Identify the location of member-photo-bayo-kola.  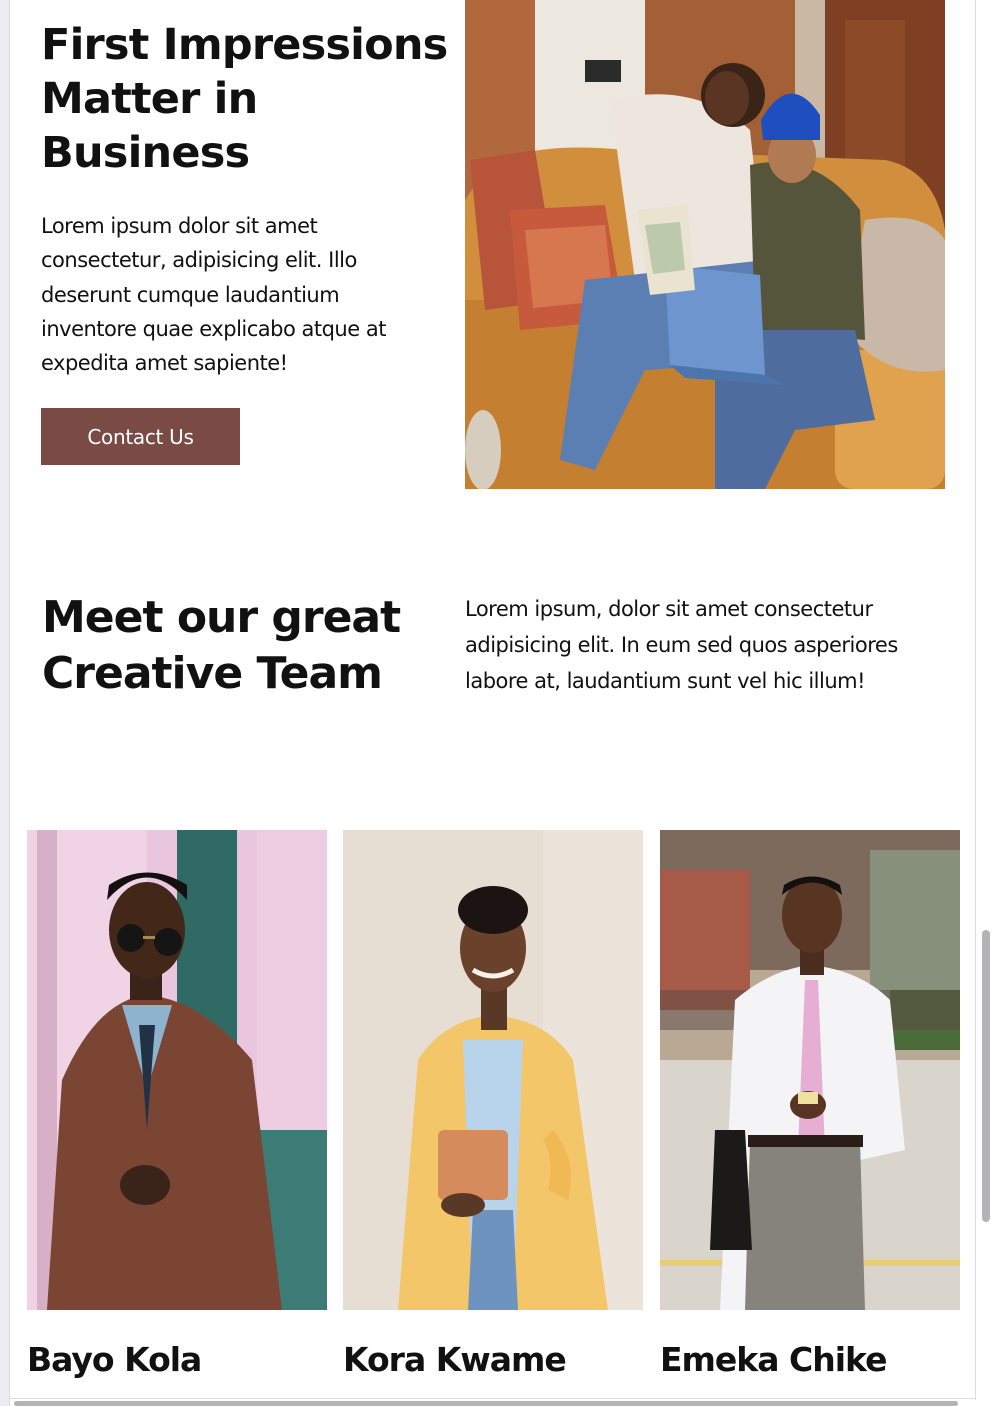
(177, 1070).